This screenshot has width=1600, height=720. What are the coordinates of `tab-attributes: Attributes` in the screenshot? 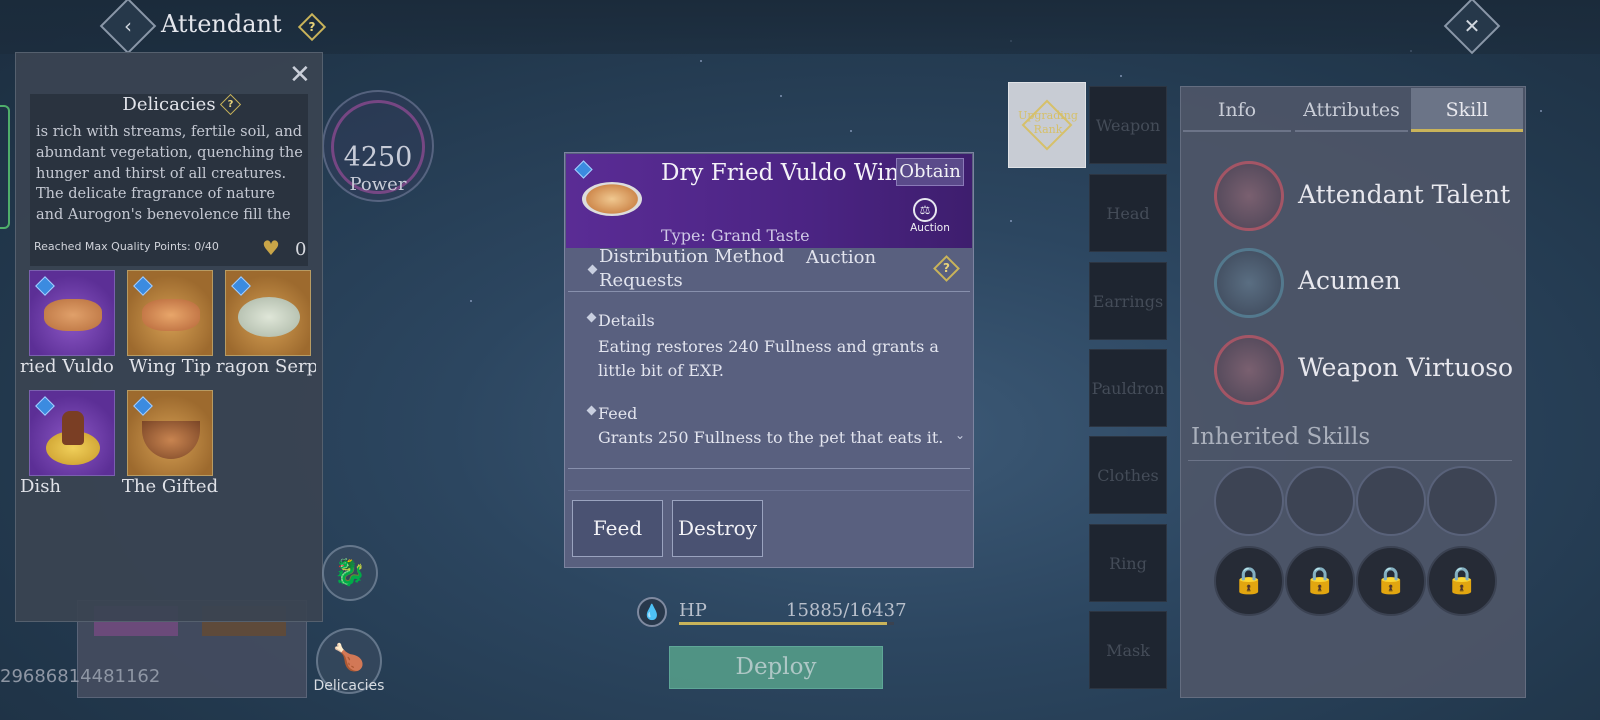 It's located at (1351, 110).